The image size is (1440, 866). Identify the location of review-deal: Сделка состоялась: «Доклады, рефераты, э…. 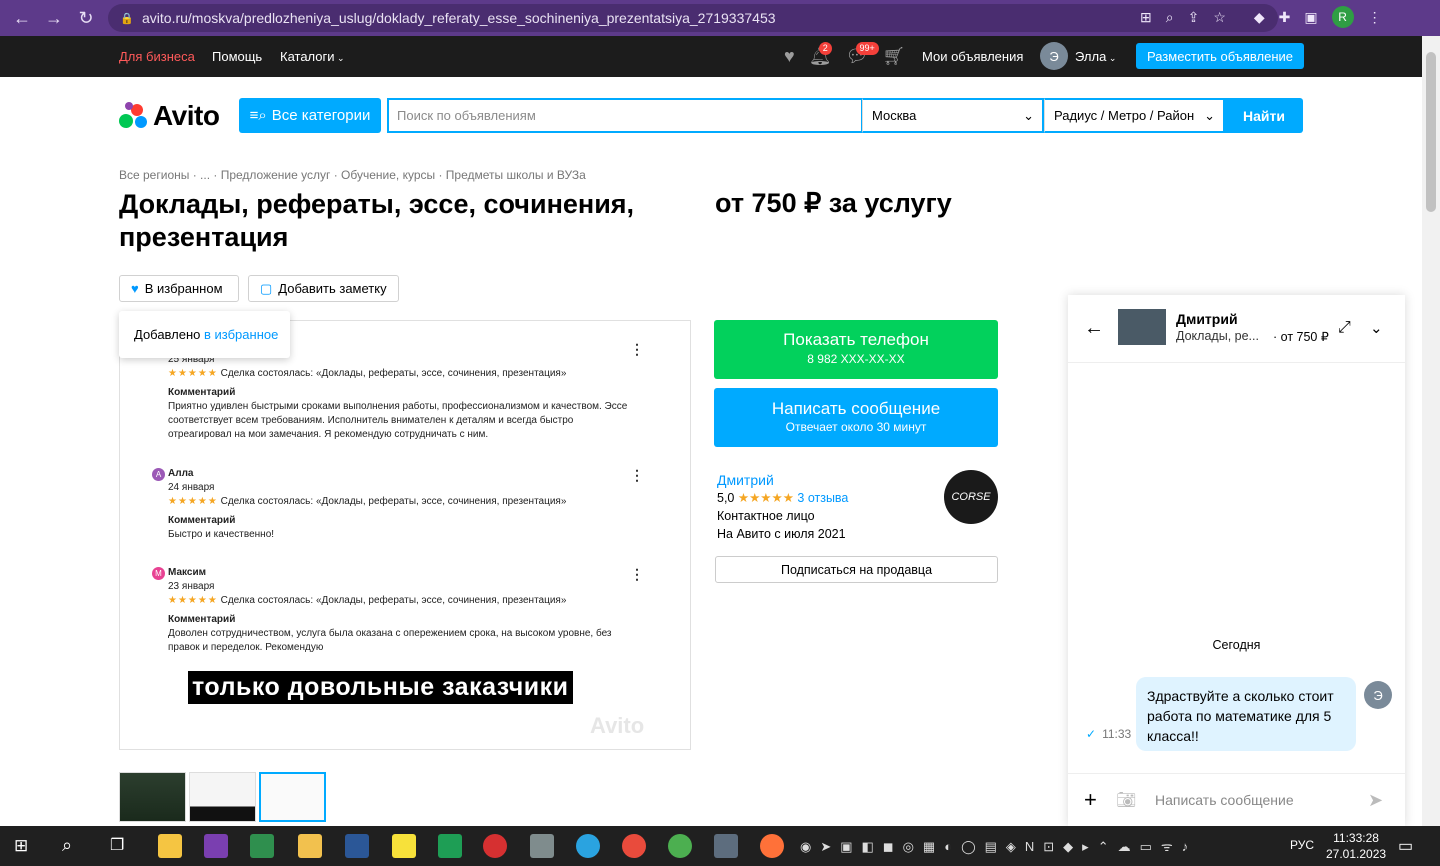
(393, 600).